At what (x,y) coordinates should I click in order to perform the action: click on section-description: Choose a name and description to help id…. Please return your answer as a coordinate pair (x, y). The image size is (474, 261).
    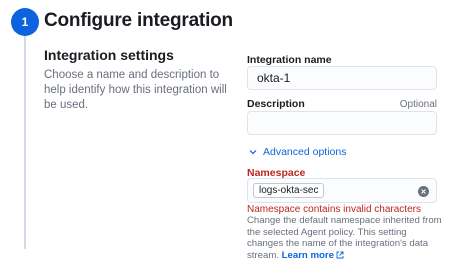
    Looking at the image, I should click on (135, 90).